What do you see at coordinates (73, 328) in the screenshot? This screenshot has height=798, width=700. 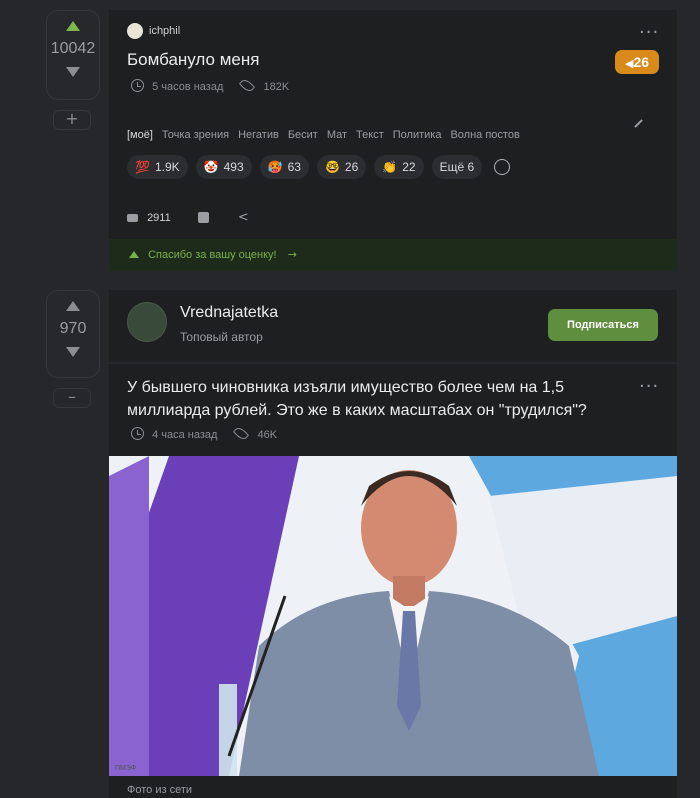 I see `rating-value: 970` at bounding box center [73, 328].